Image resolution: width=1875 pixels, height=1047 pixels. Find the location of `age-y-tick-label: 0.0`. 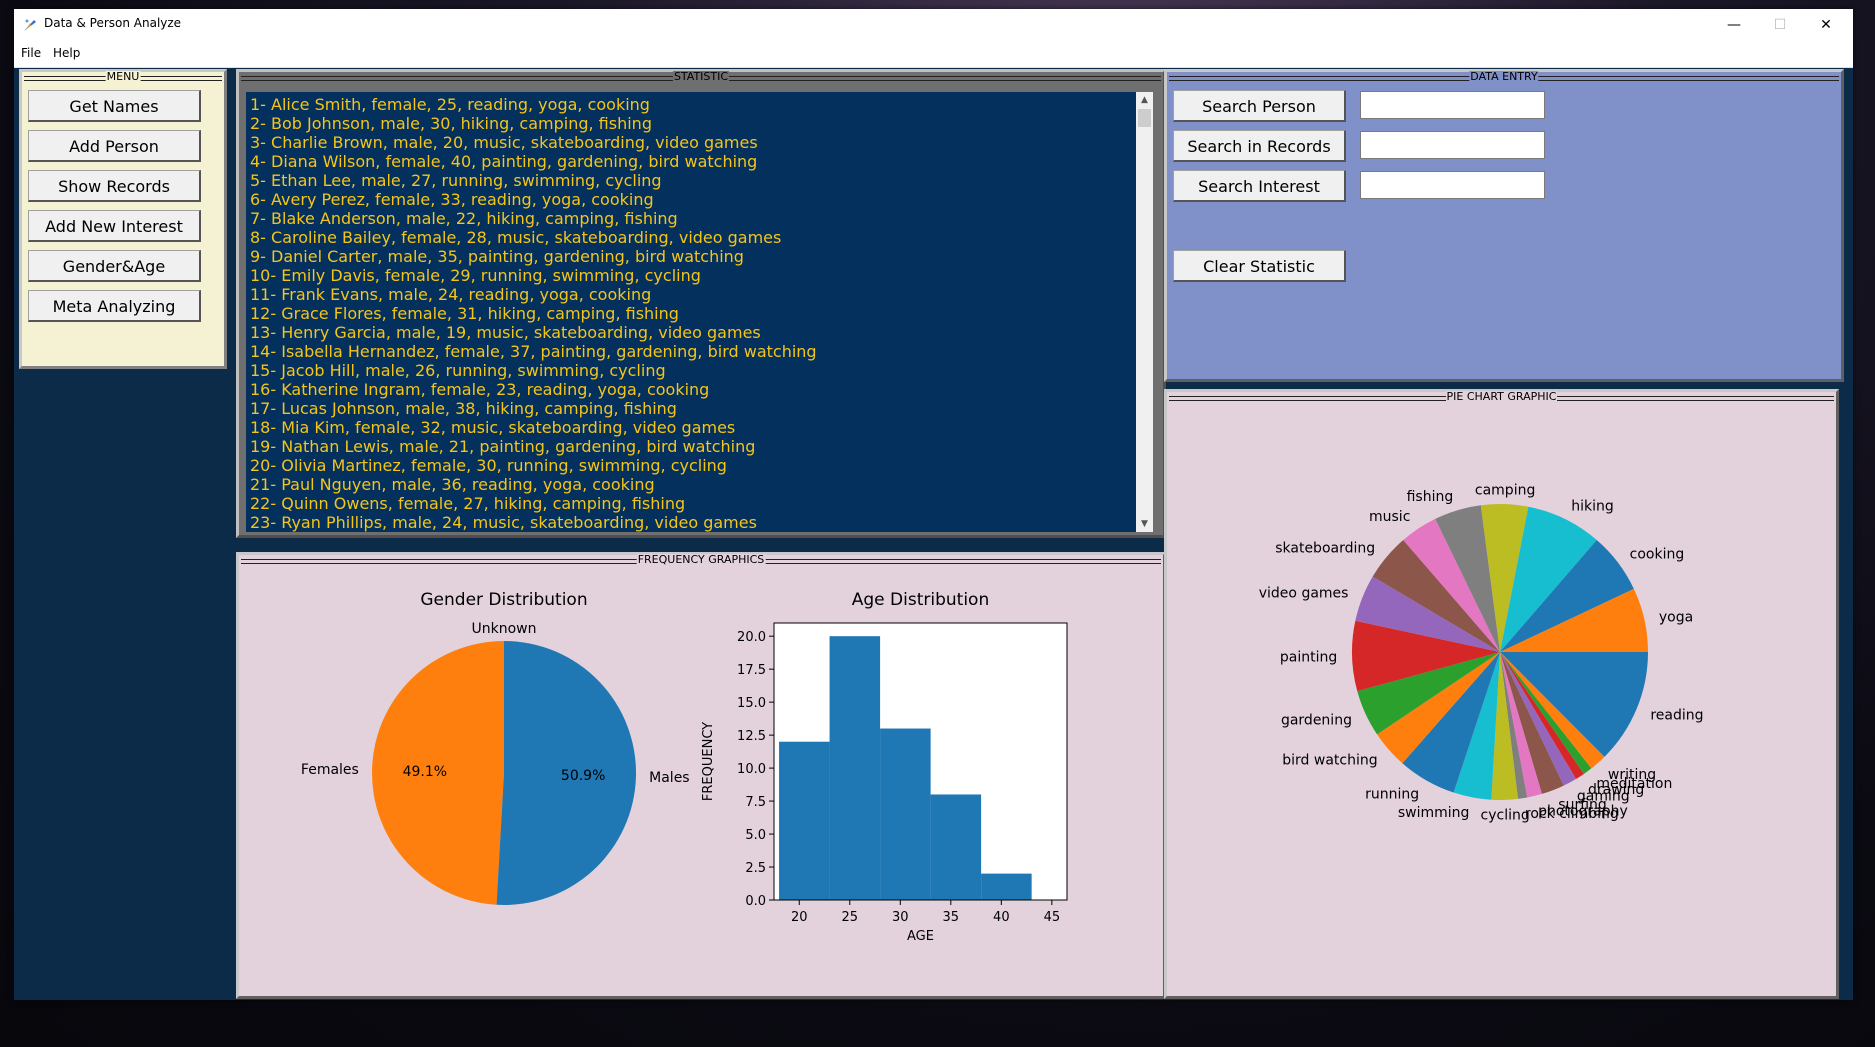

age-y-tick-label: 0.0 is located at coordinates (755, 901).